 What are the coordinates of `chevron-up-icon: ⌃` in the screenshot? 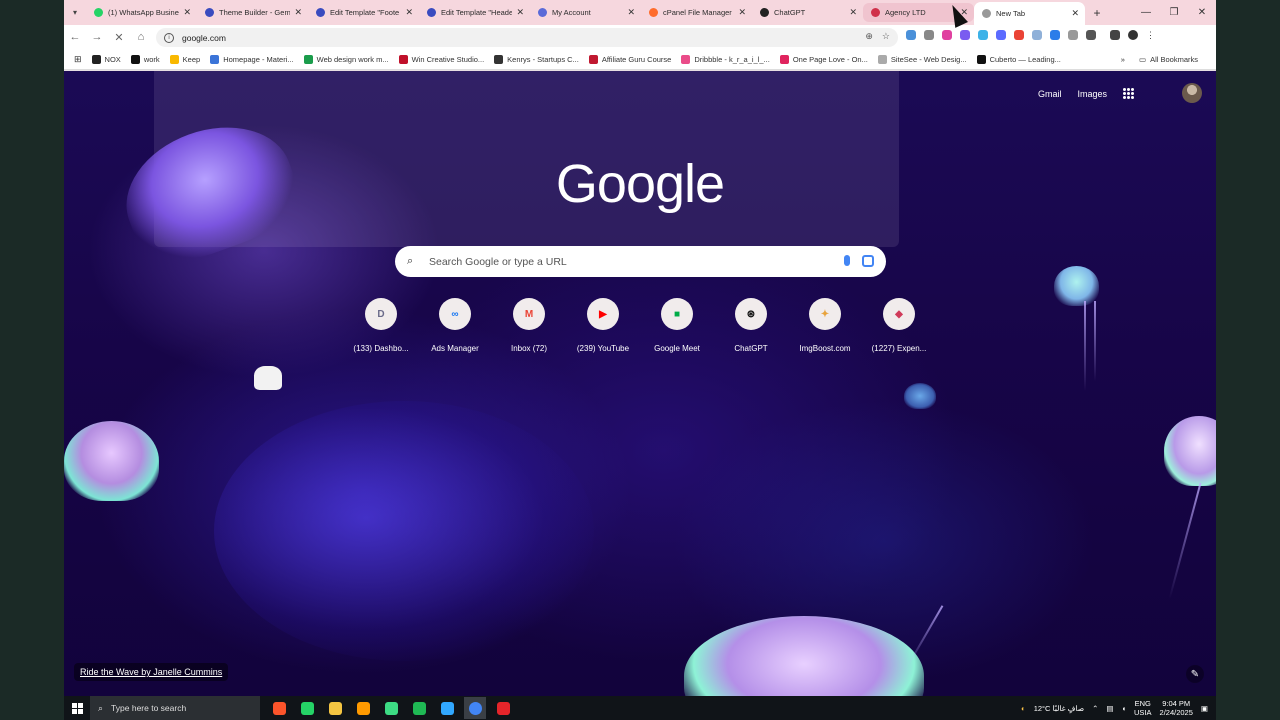 It's located at (1095, 708).